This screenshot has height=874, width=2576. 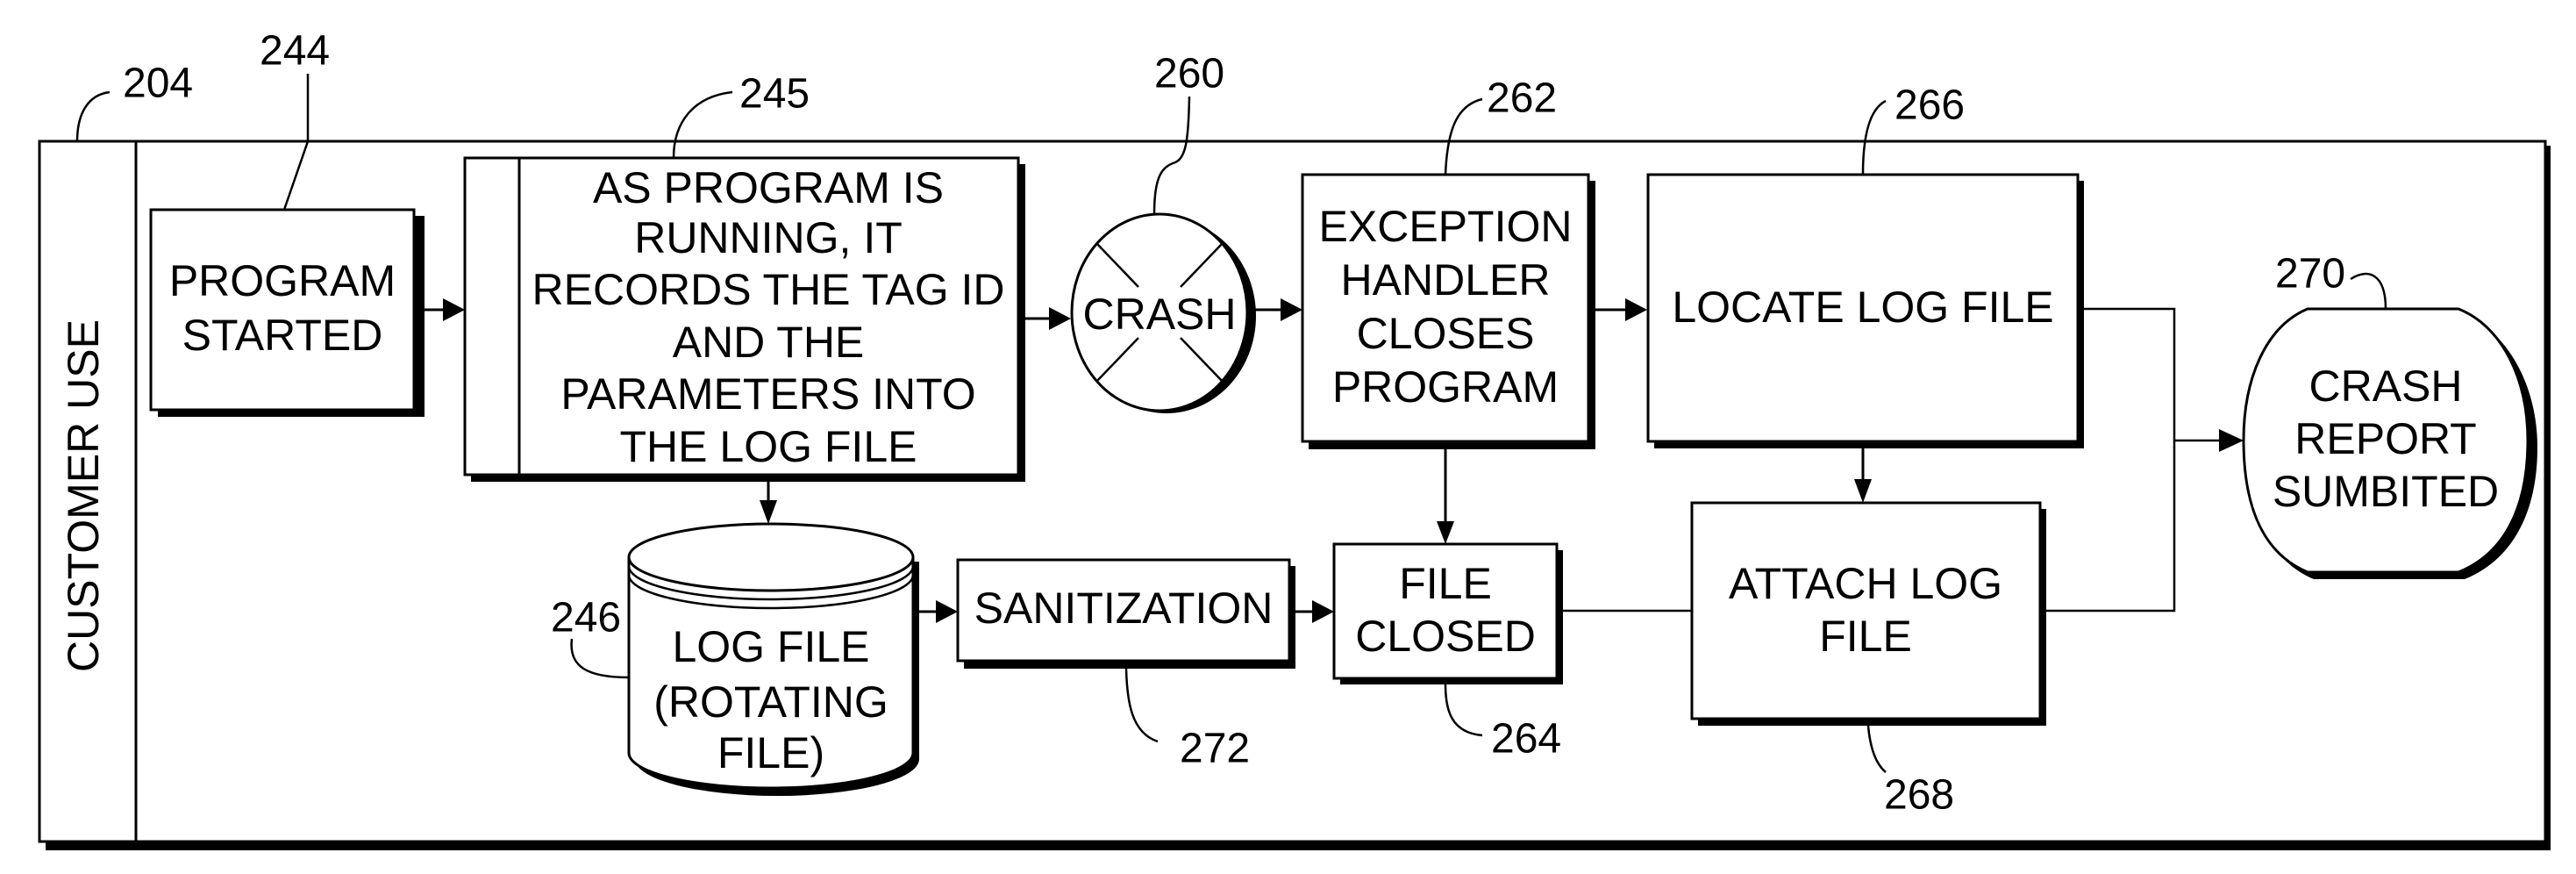 I want to click on file-closed-line-2: CLOSED, so click(x=1445, y=637).